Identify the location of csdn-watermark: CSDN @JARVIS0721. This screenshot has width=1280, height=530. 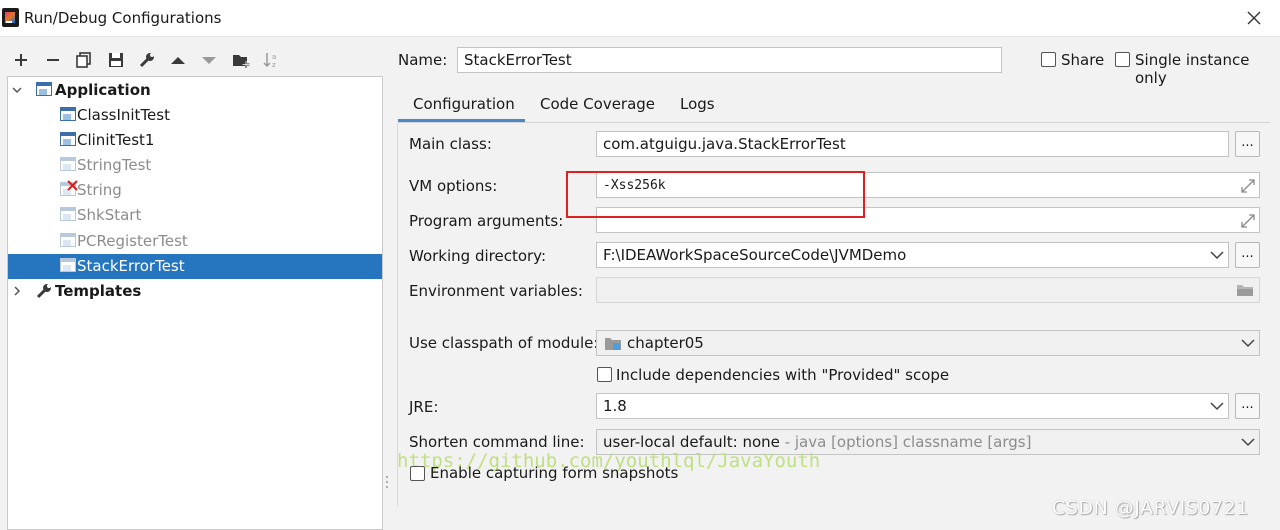
(1150, 508).